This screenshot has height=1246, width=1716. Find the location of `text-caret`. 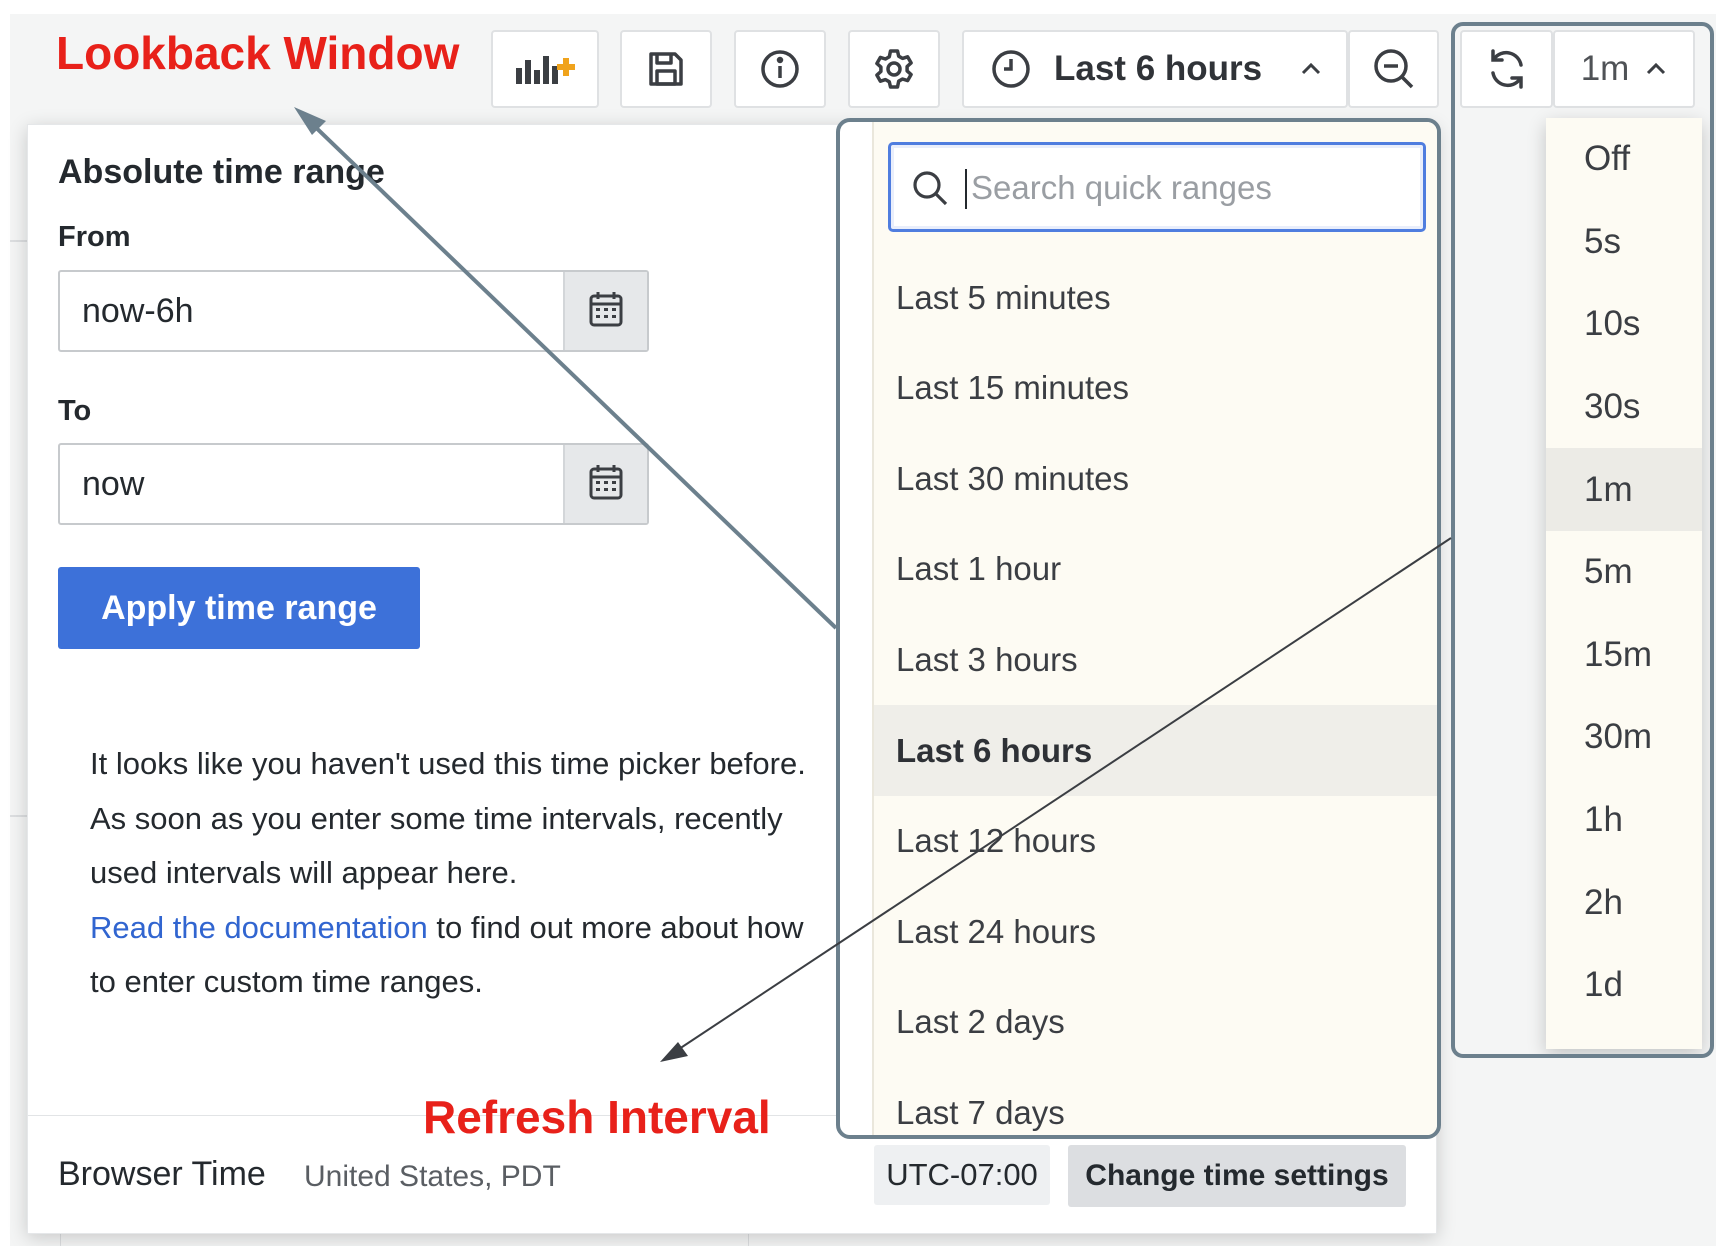

text-caret is located at coordinates (966, 189).